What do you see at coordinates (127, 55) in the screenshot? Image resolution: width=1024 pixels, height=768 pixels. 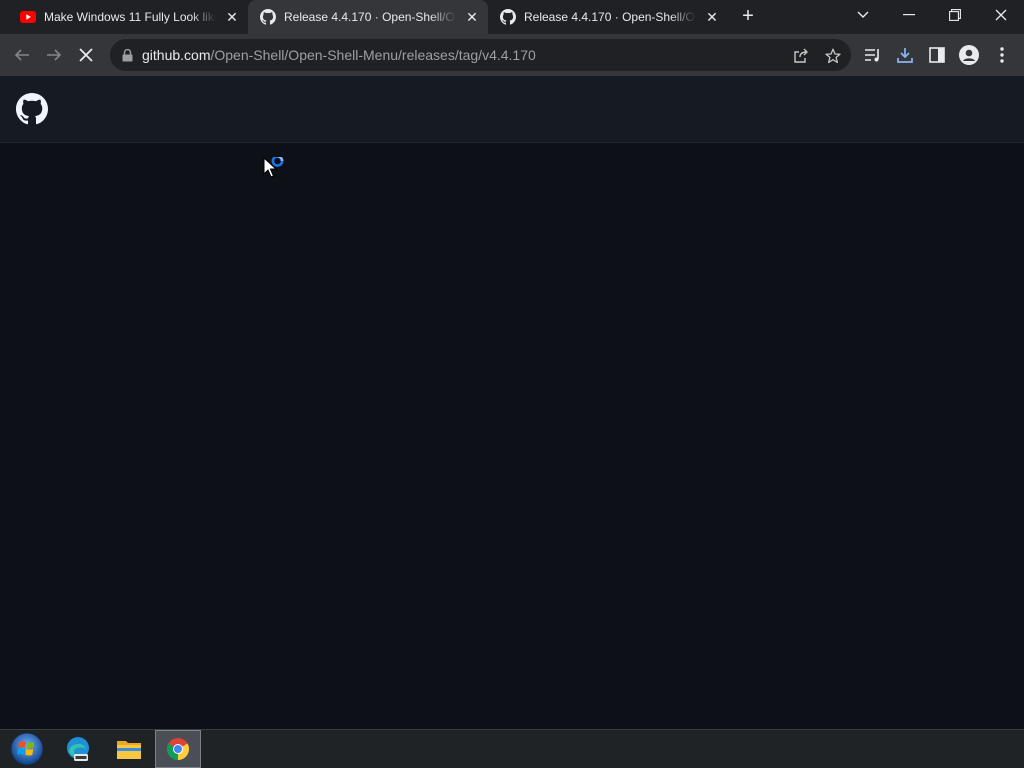 I see `lock-icon` at bounding box center [127, 55].